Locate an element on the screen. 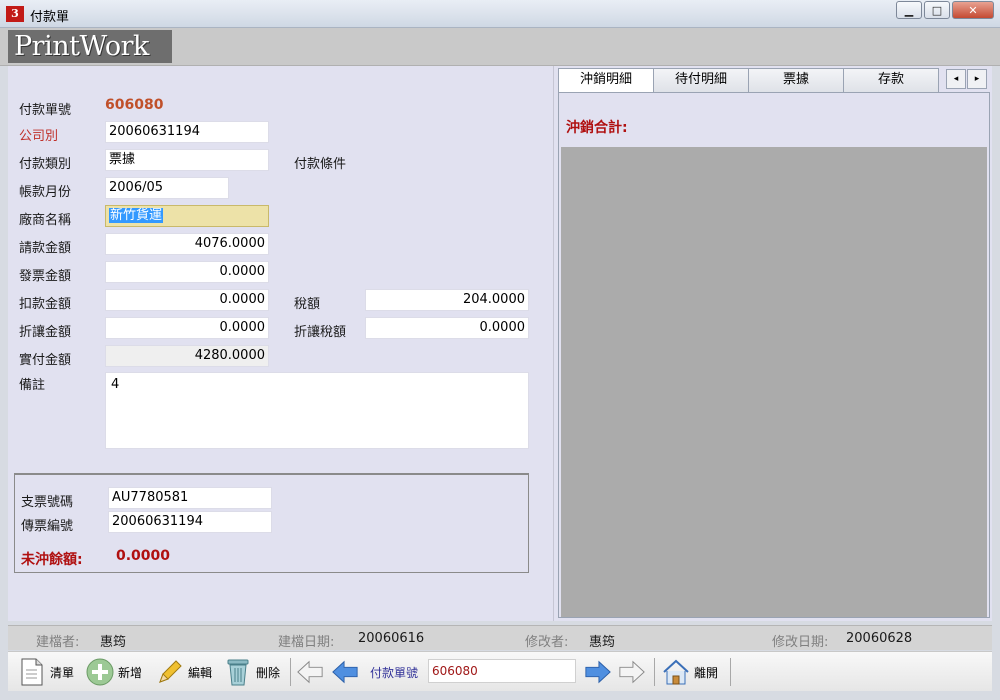 The width and height of the screenshot is (1000, 700). window-title: 付款單 is located at coordinates (50, 17).